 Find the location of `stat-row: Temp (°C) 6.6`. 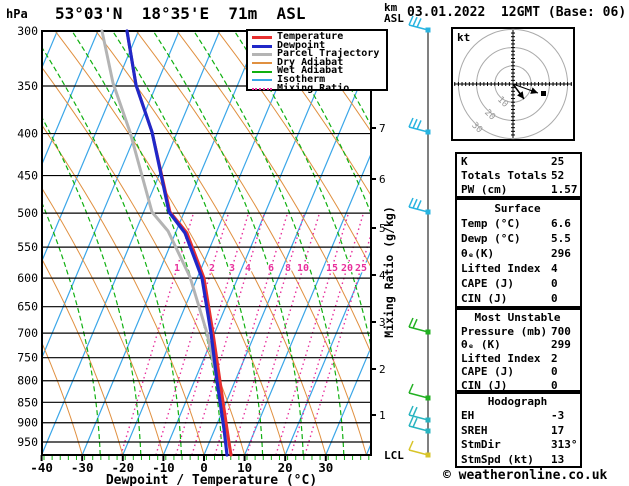

stat-row: Temp (°C) 6.6 is located at coordinates (520, 223).